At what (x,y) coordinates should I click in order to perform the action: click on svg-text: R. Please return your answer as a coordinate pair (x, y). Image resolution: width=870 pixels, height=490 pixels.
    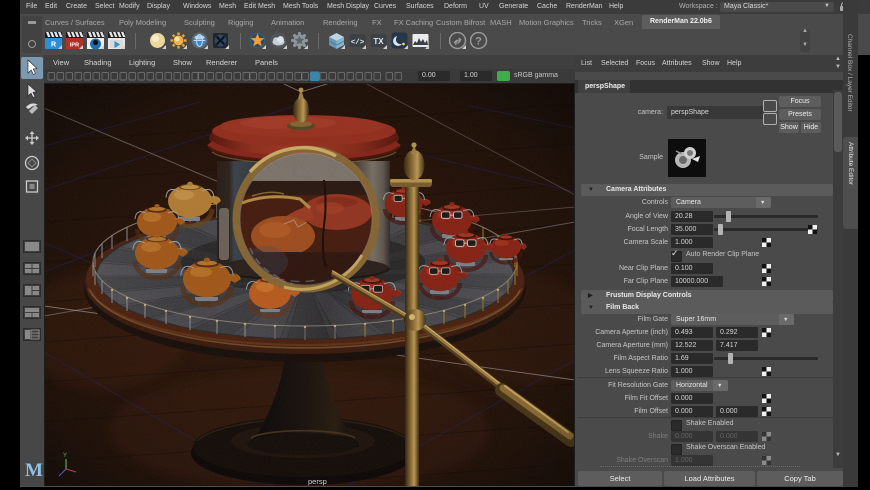
    Looking at the image, I should click on (53, 45).